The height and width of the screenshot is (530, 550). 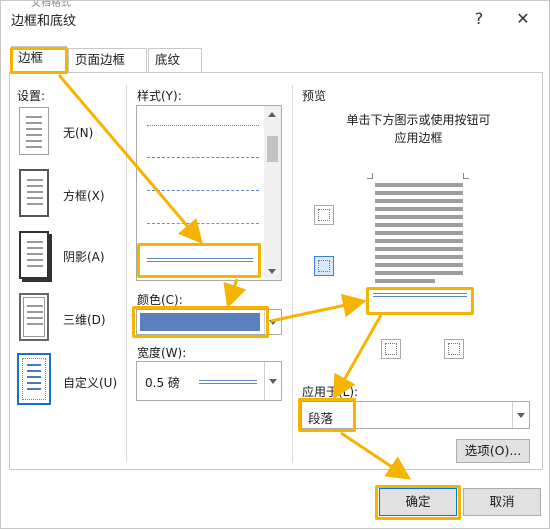 I want to click on style-scrollbar, so click(x=272, y=193).